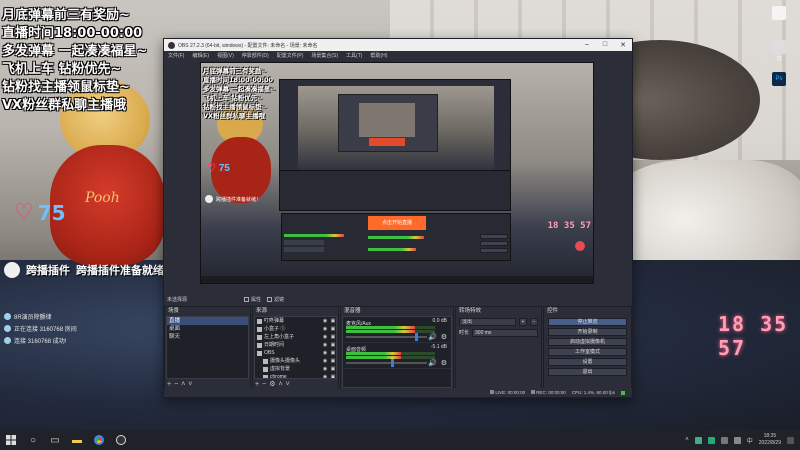  I want to click on menu-help: 帮助(H), so click(378, 55).